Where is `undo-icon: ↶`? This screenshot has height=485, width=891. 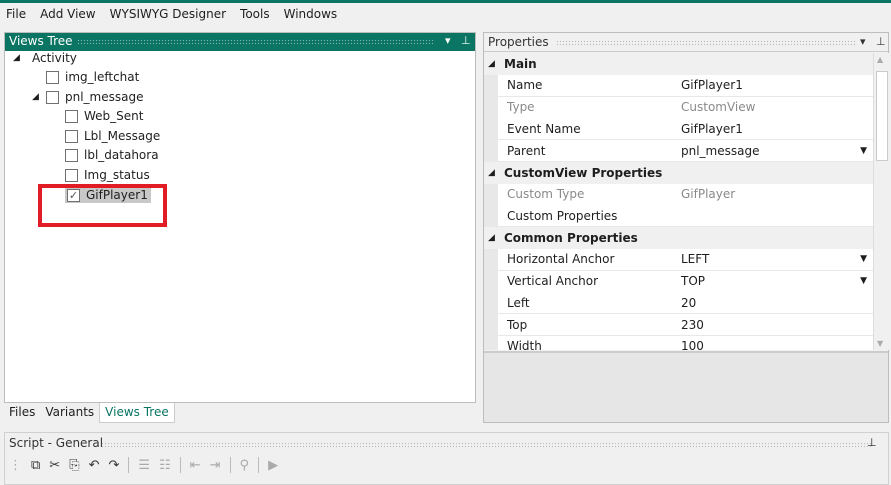 undo-icon: ↶ is located at coordinates (94, 465).